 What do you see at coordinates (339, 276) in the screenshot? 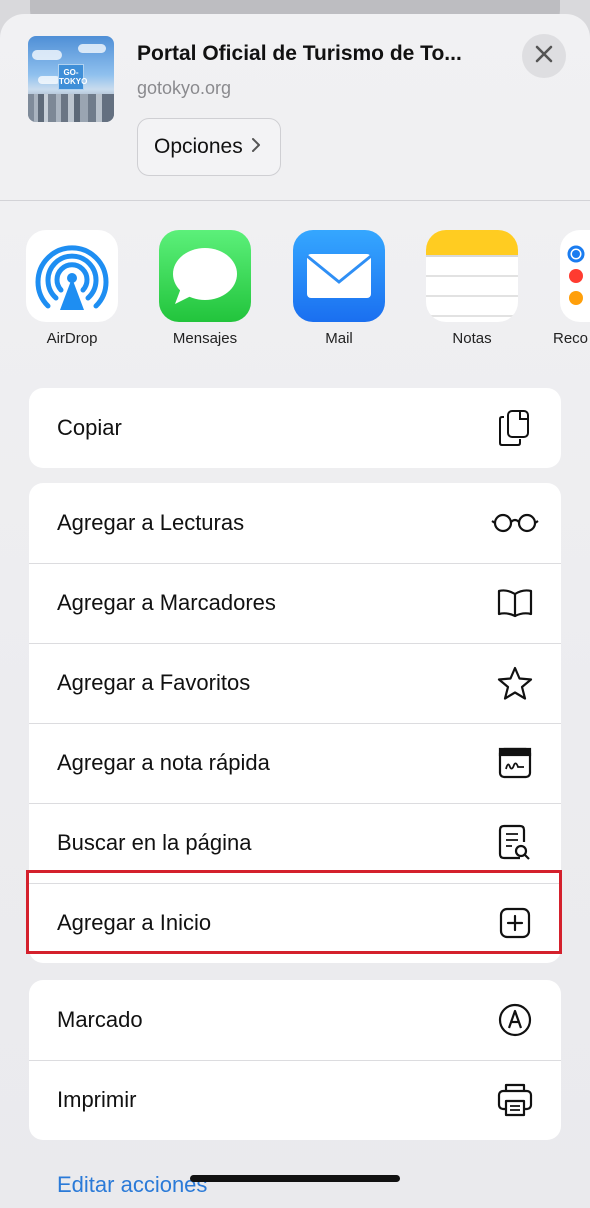
I see `mail-icon` at bounding box center [339, 276].